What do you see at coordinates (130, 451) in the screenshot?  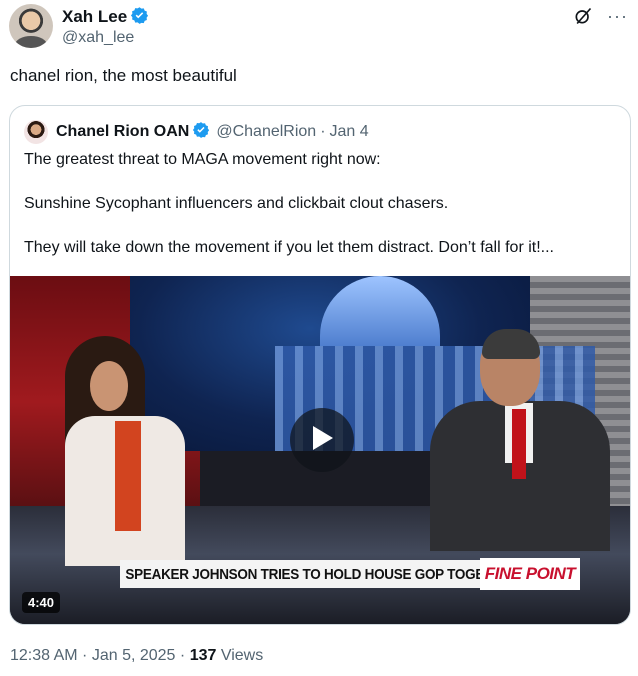 I see `host-figure` at bounding box center [130, 451].